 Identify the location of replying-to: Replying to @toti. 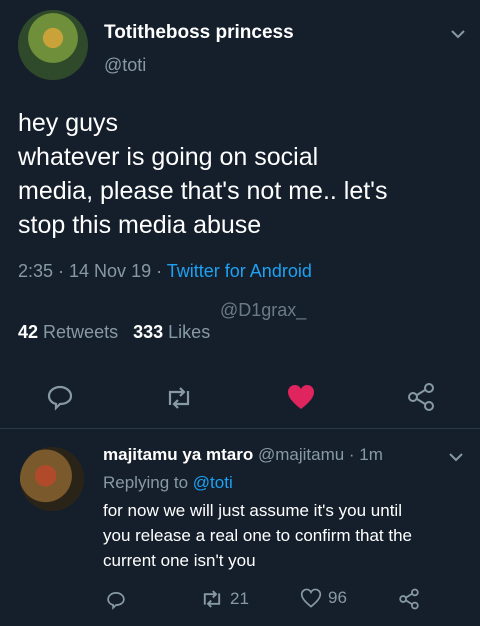
(168, 483).